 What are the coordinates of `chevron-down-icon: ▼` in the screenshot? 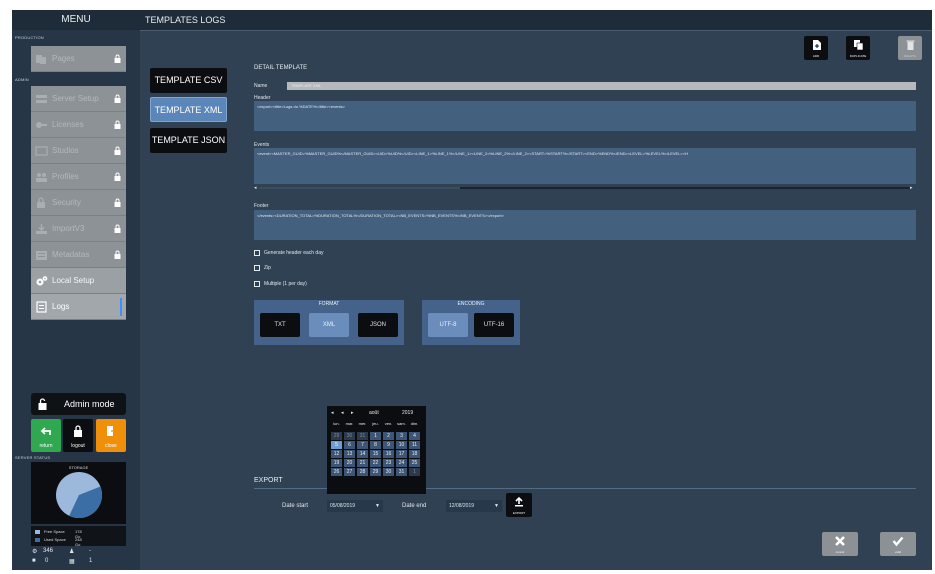 It's located at (496, 506).